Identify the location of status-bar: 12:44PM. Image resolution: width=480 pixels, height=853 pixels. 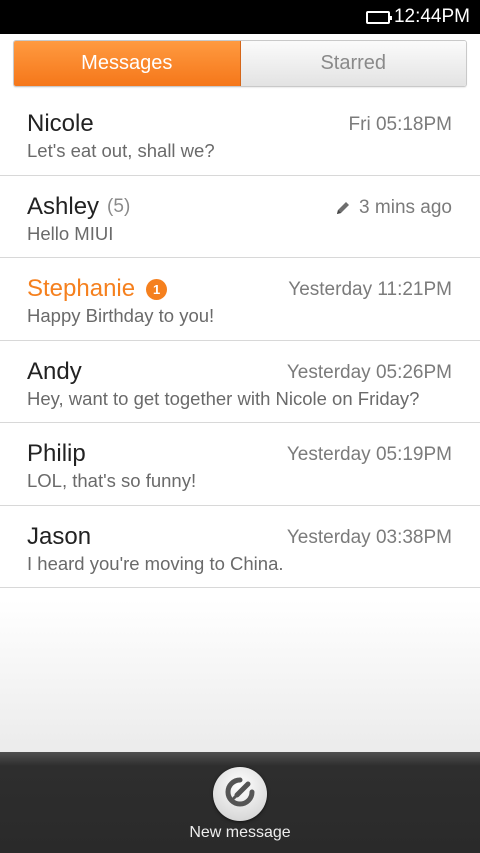
(240, 17).